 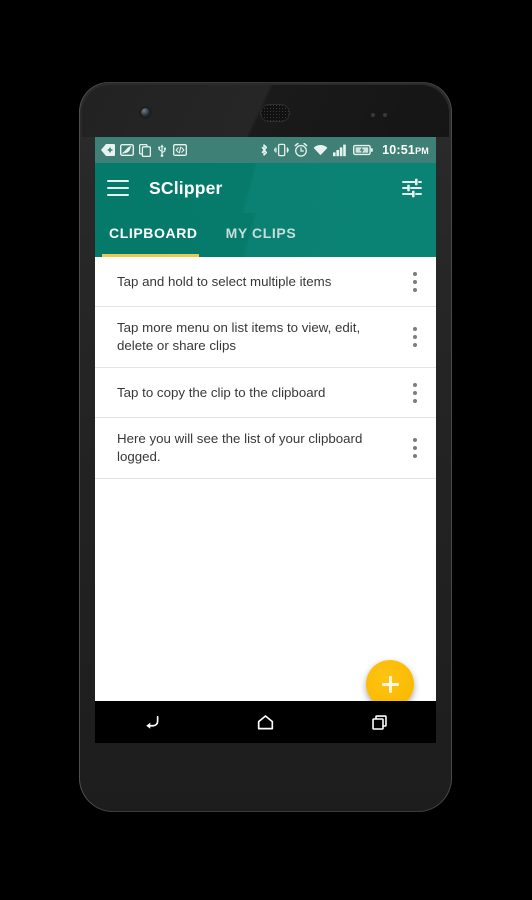 I want to click on front-camera-icon, so click(x=145, y=112).